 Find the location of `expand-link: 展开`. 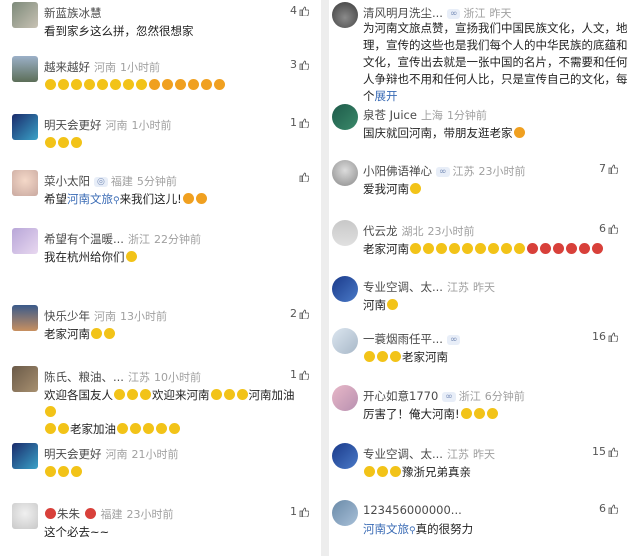

expand-link: 展开 is located at coordinates (386, 96).